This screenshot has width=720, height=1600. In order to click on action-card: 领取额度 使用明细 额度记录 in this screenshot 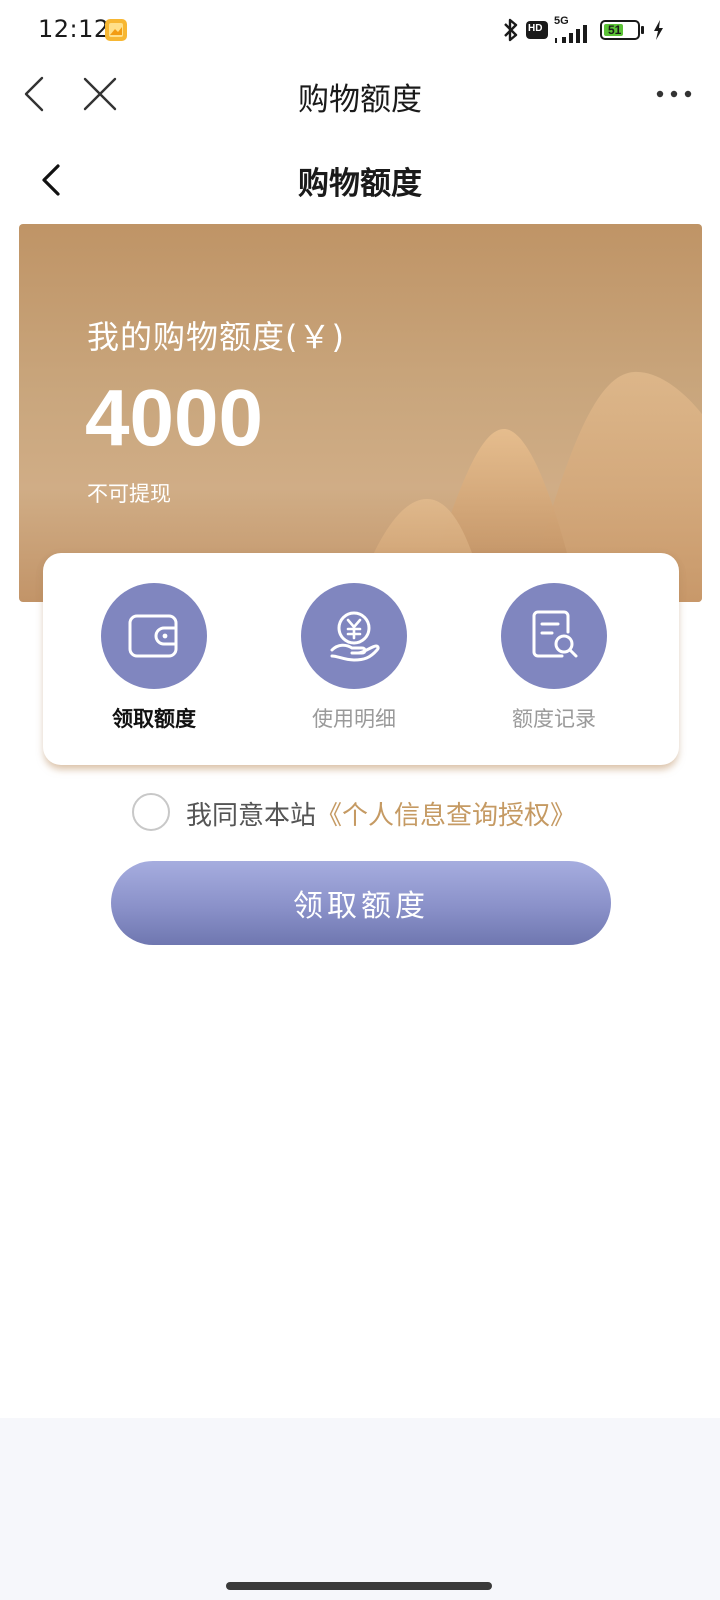, I will do `click(361, 659)`.